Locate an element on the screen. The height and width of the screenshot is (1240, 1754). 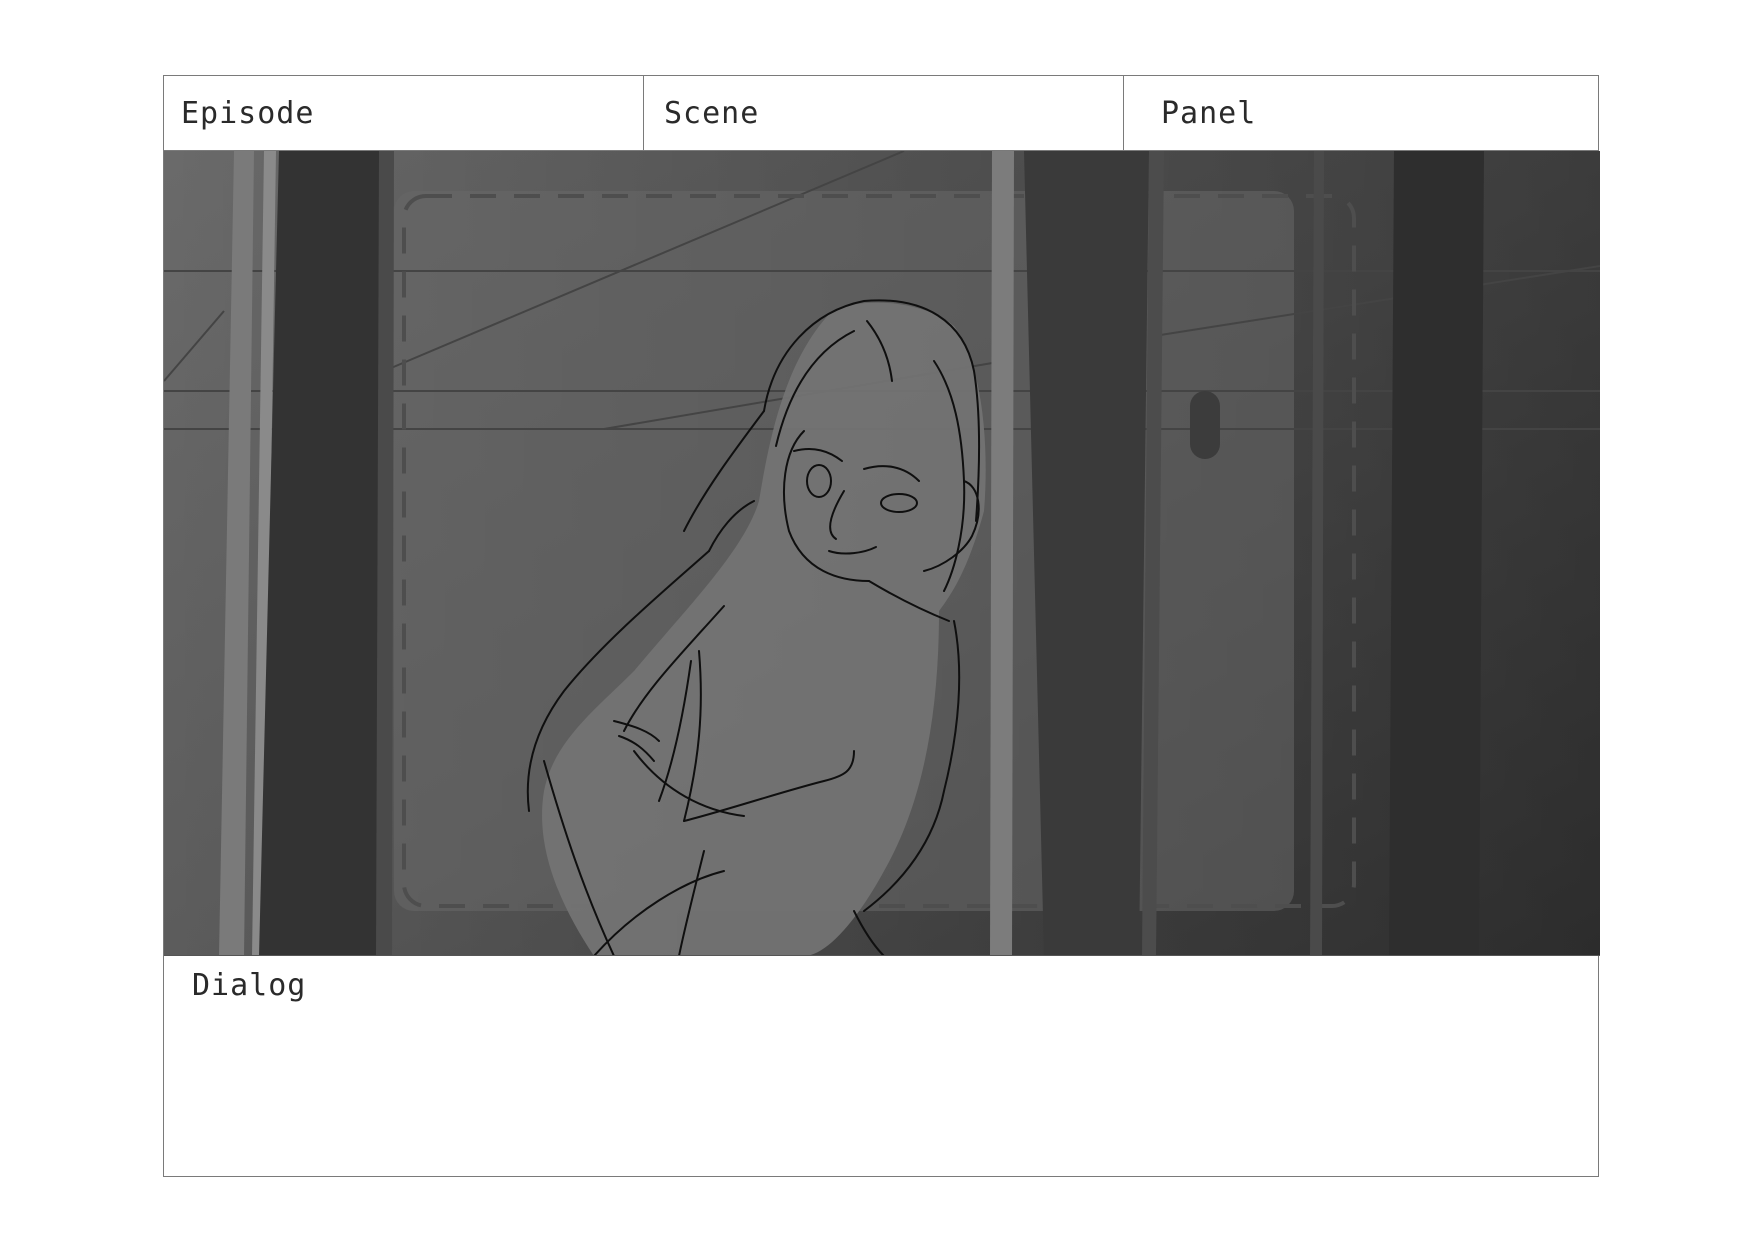
episode-label: Episode is located at coordinates (248, 113).